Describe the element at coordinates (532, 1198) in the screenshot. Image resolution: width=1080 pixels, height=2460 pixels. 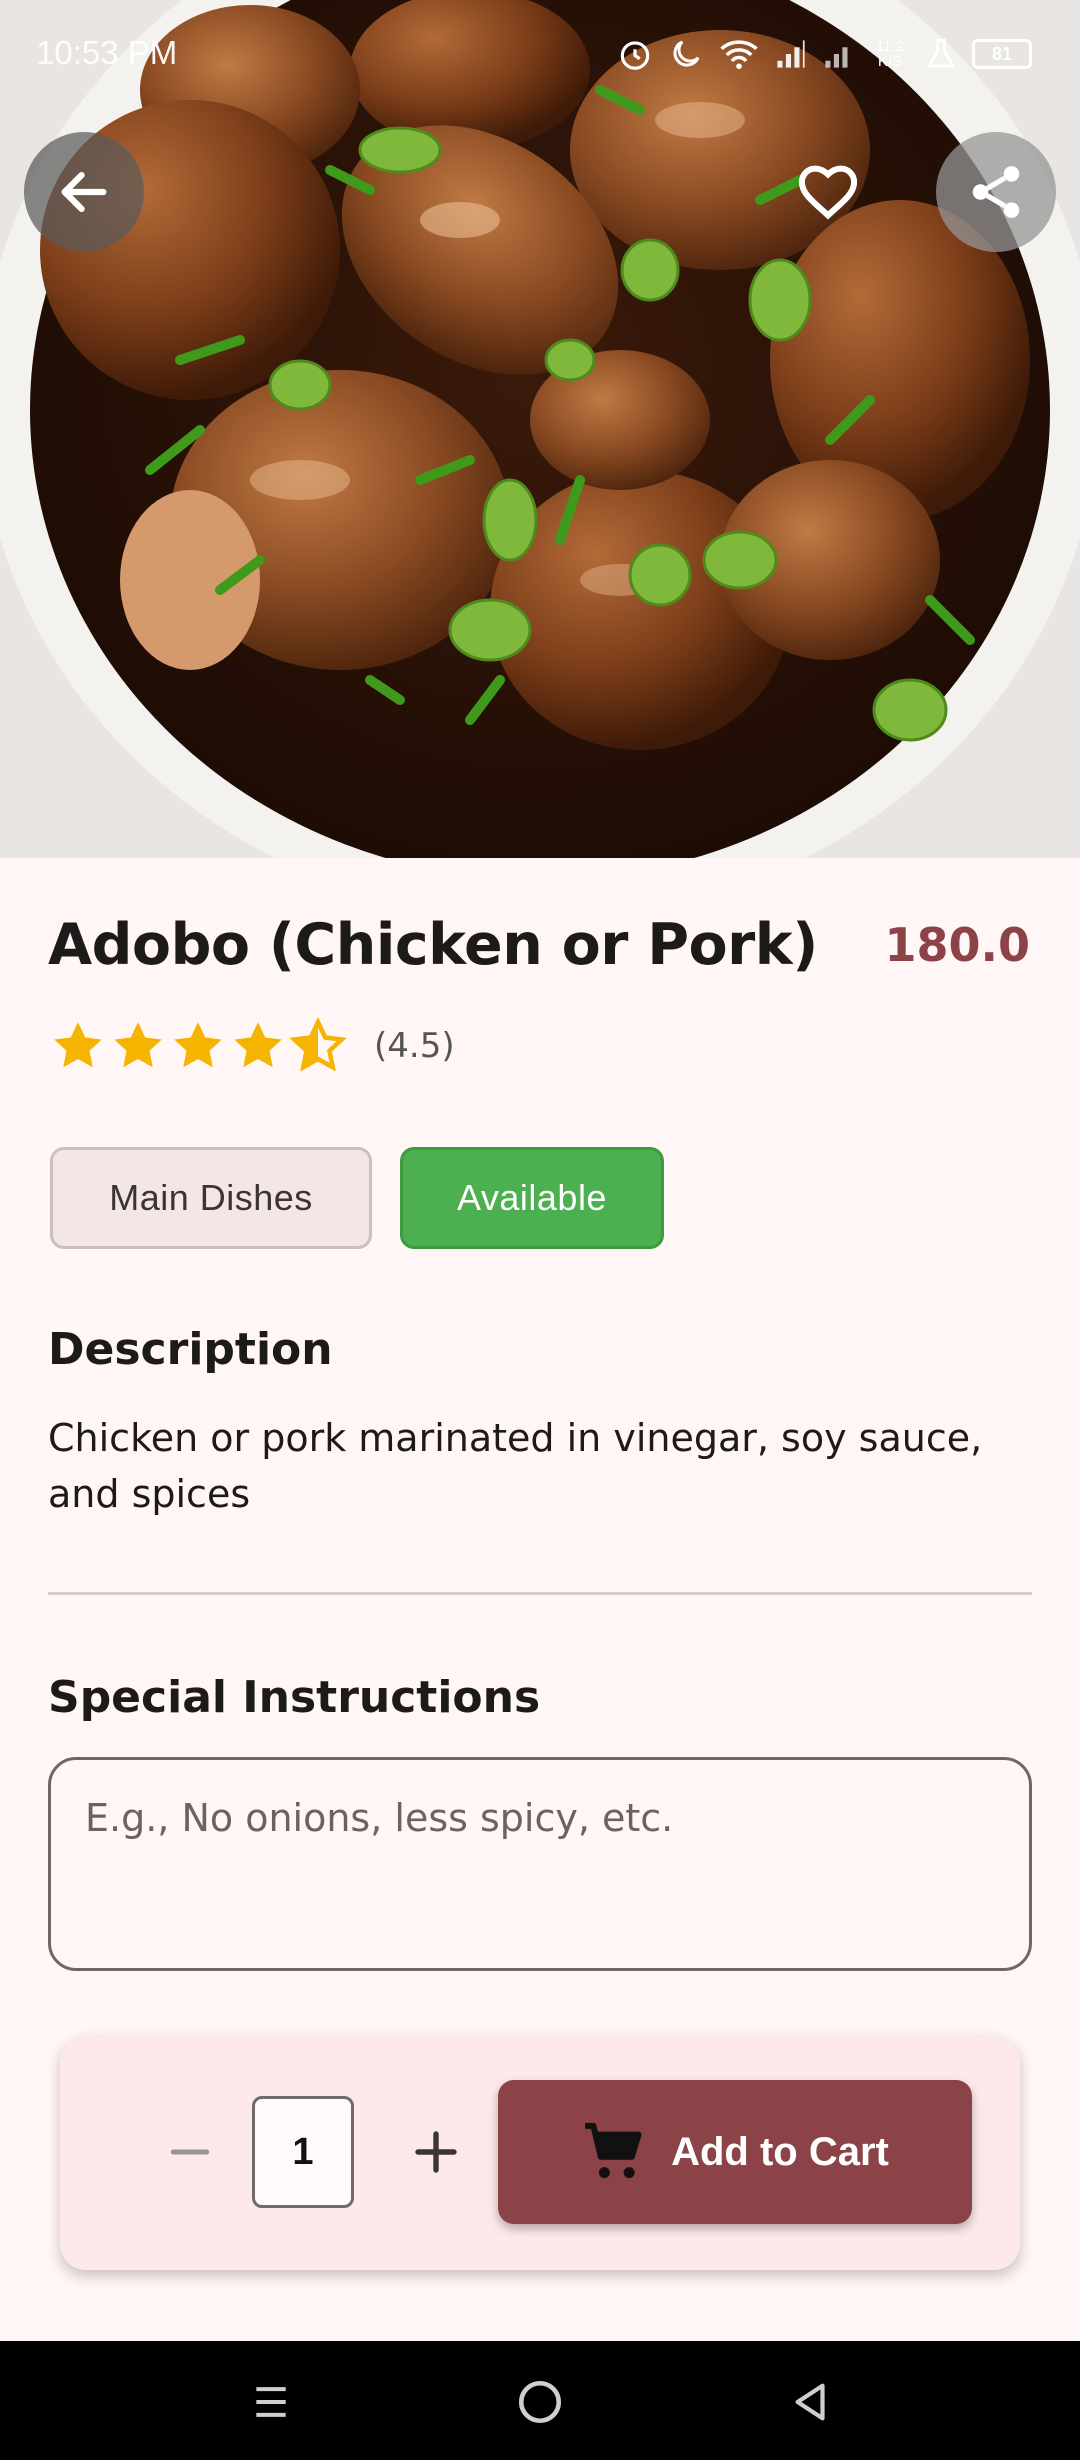
I see `availability-chip: Available` at that location.